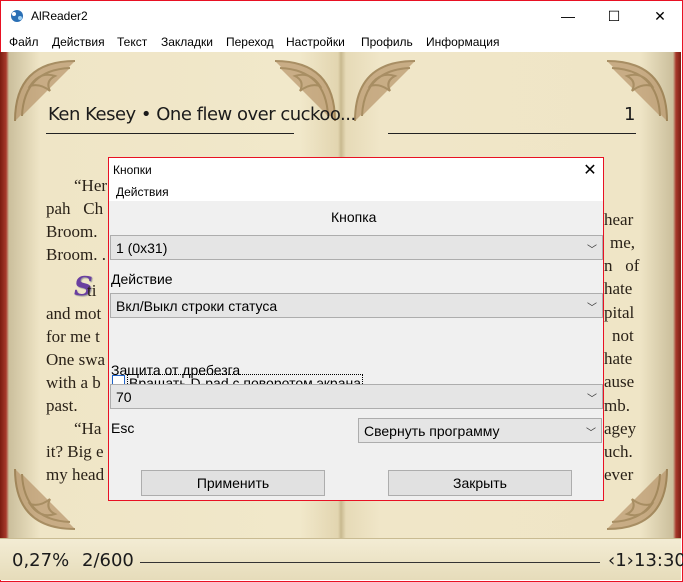  What do you see at coordinates (370, 562) in the screenshot?
I see `progress-bar` at bounding box center [370, 562].